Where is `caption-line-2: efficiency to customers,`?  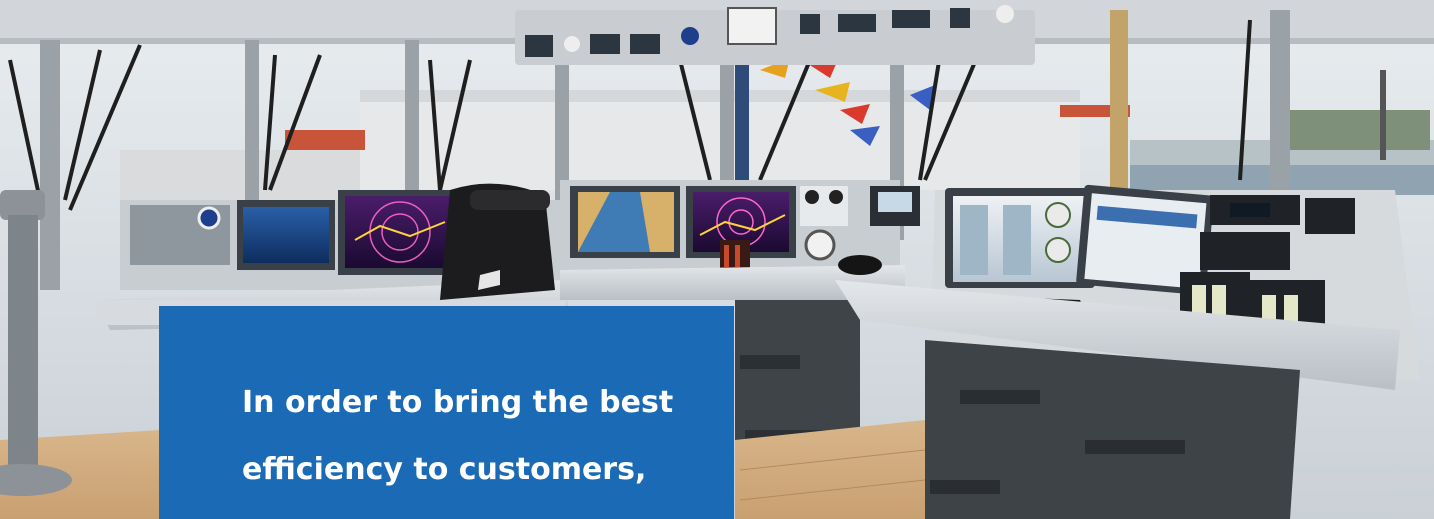 caption-line-2: efficiency to customers, is located at coordinates (444, 469).